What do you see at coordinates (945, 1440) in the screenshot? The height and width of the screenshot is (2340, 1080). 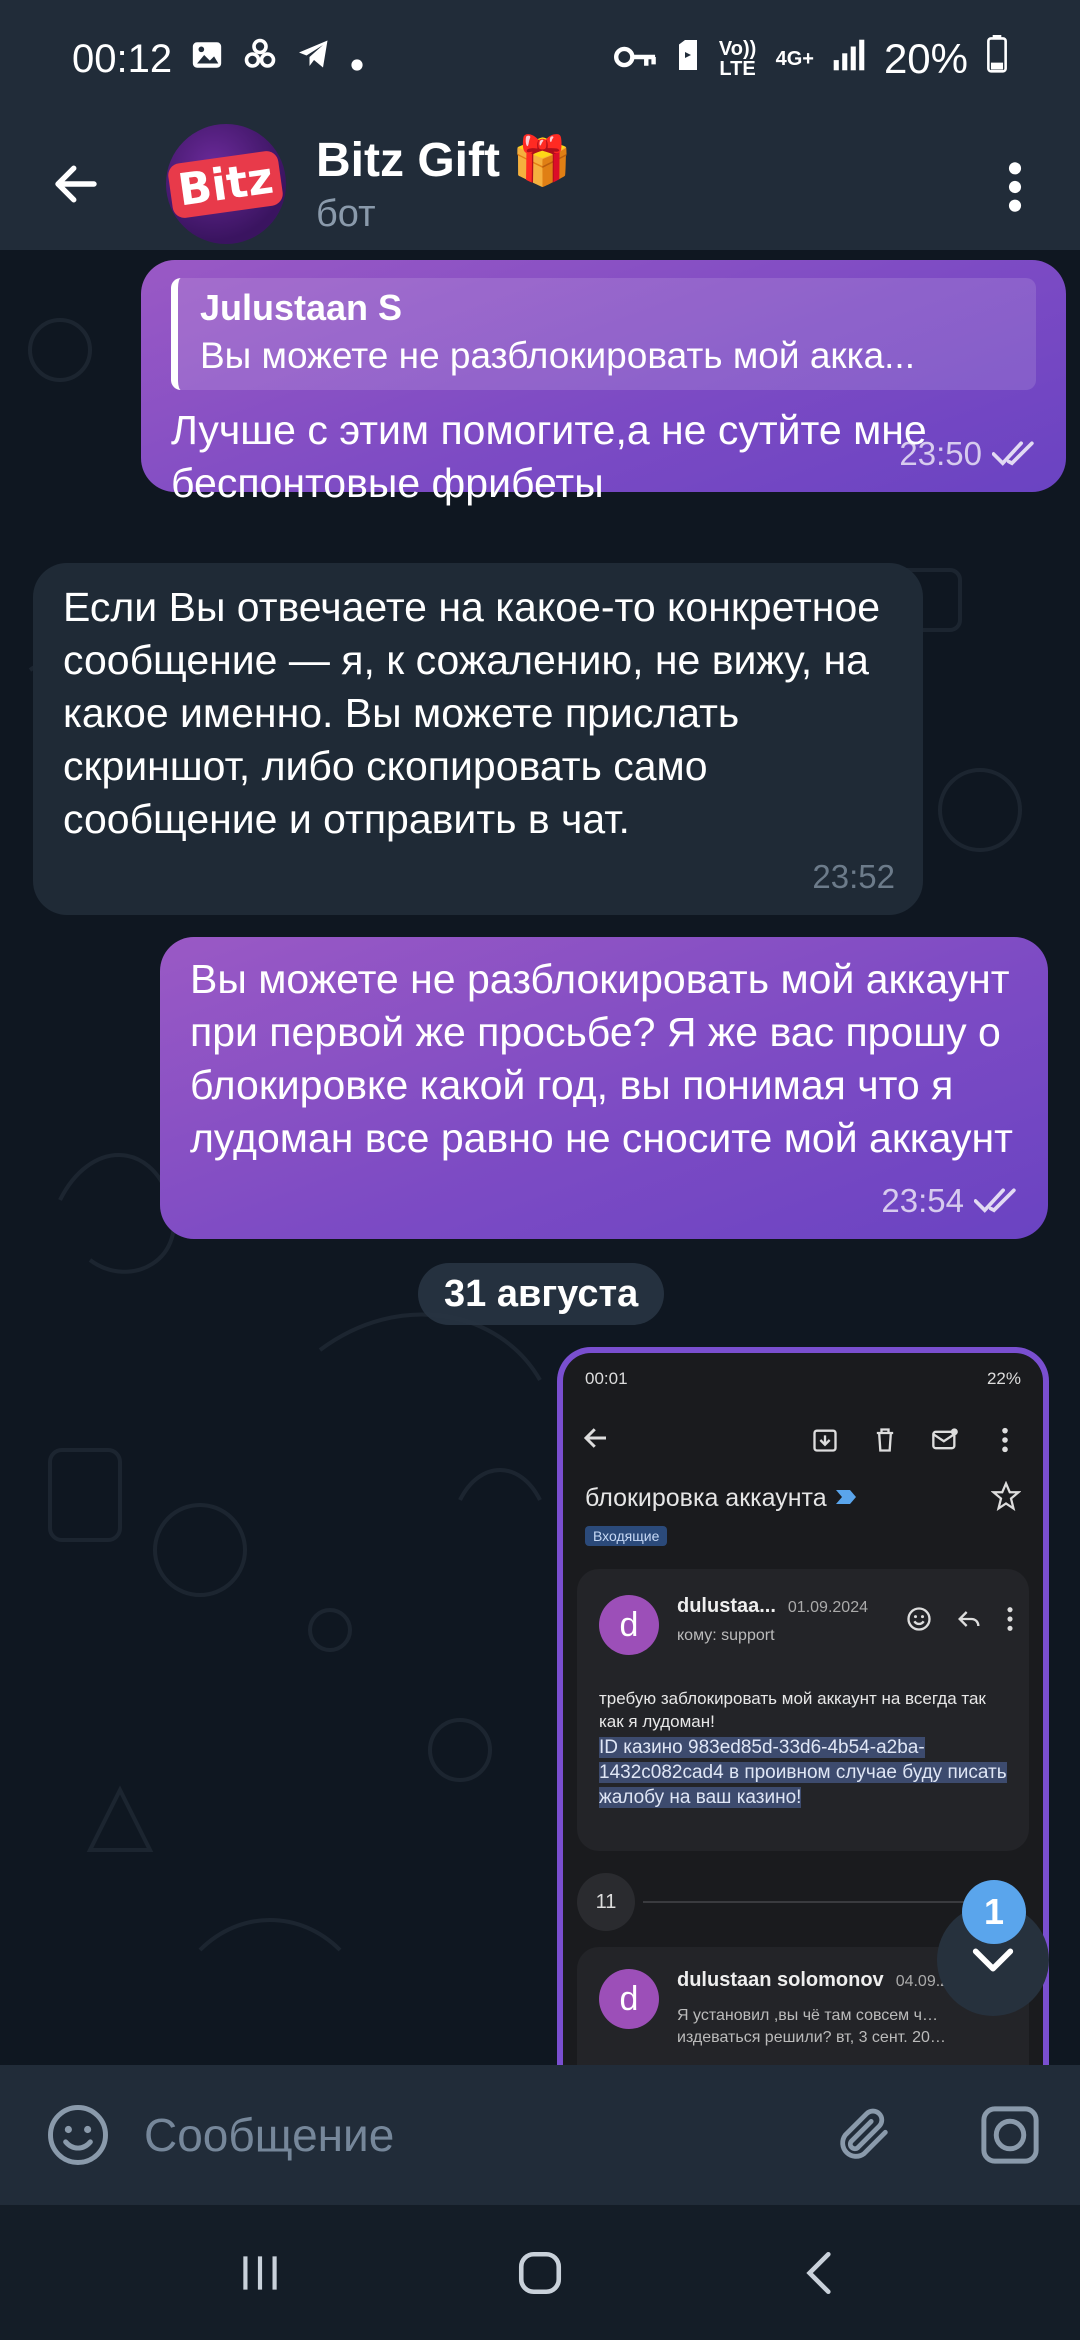 I see `mail-icon` at bounding box center [945, 1440].